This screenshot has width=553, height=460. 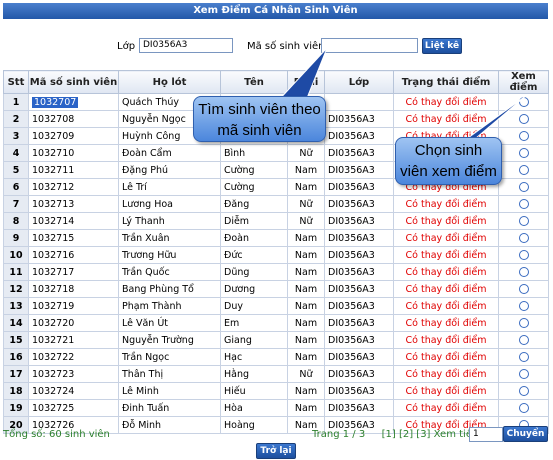 I want to click on search-callout-line-1: Tìm sinh viên theo, so click(x=259, y=109).